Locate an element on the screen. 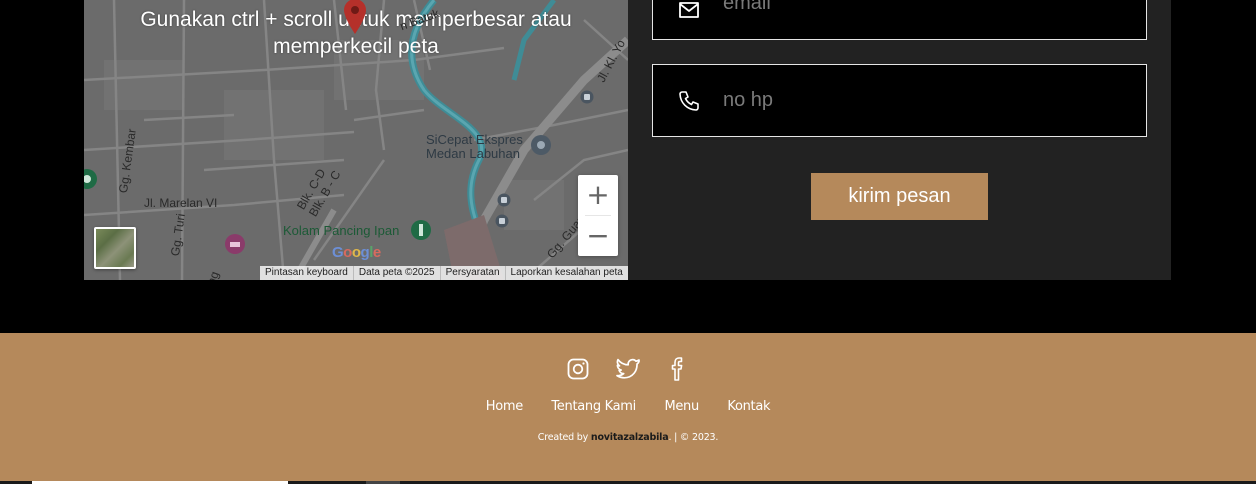 The height and width of the screenshot is (484, 1256). send-message-button: kirim pesan is located at coordinates (899, 196).